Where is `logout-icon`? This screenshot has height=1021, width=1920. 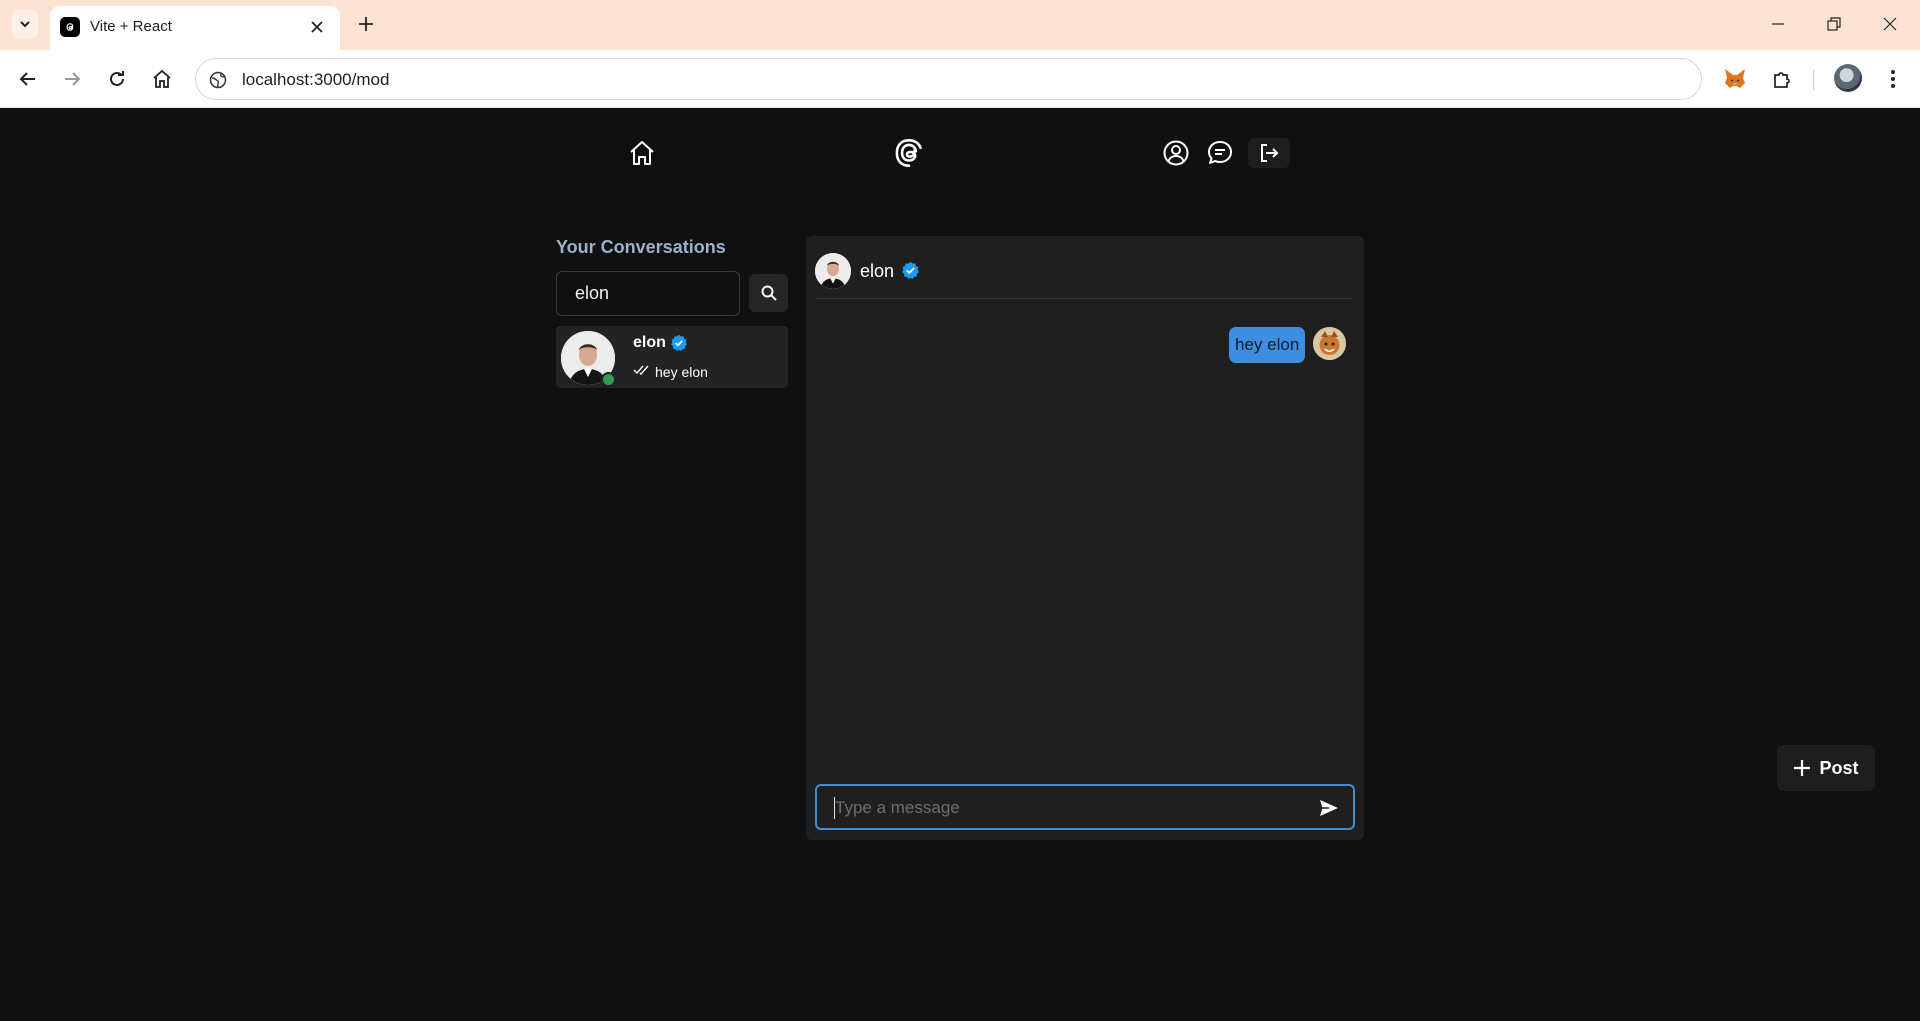 logout-icon is located at coordinates (1270, 153).